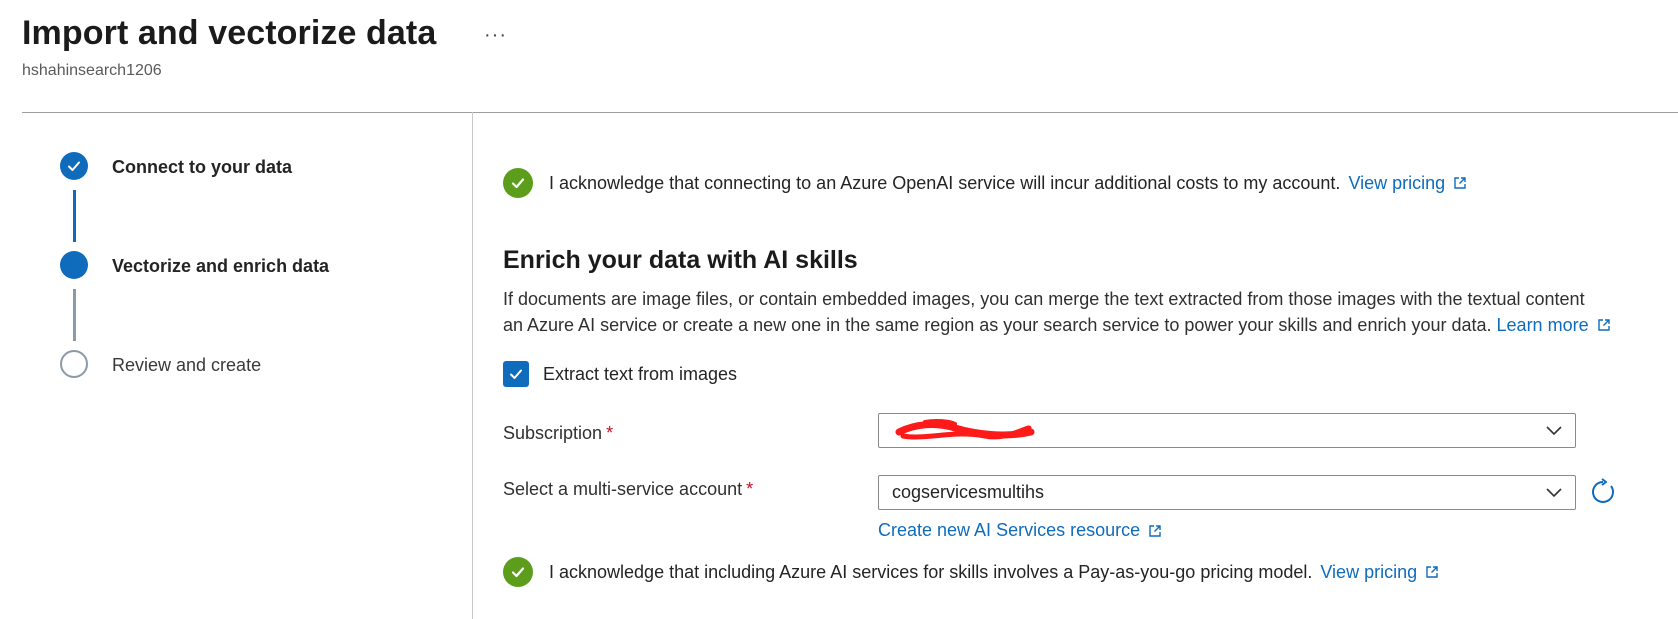 The width and height of the screenshot is (1678, 619). Describe the element at coordinates (495, 35) in the screenshot. I see `more-options-button: ···` at that location.